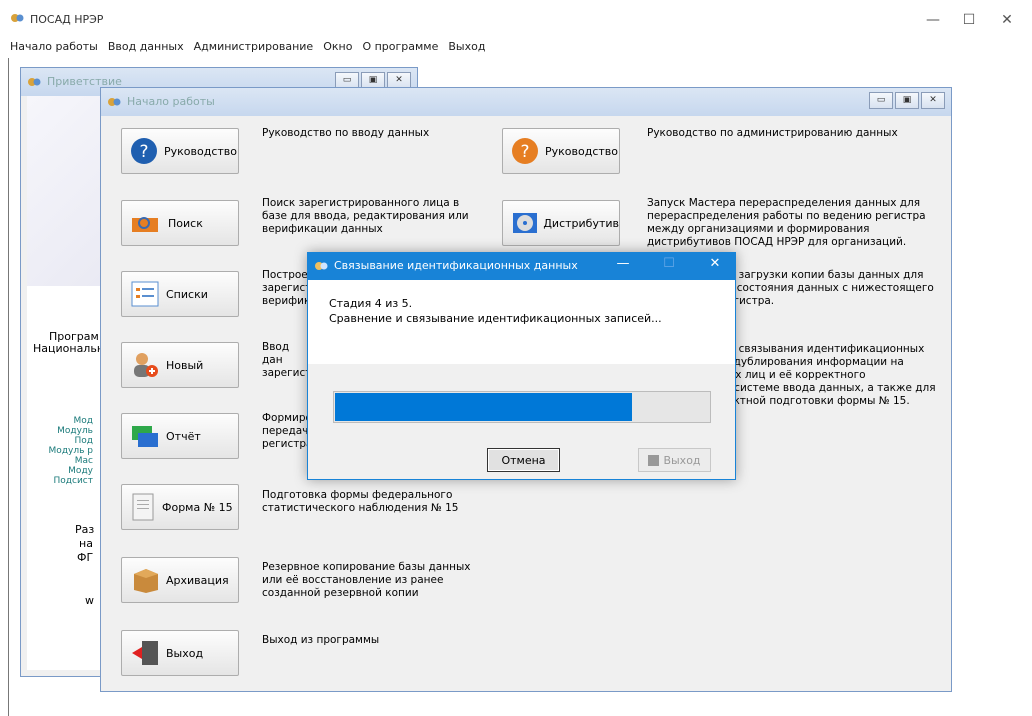 Image resolution: width=1032 pixels, height=716 pixels. I want to click on folder-icon, so click(145, 436).